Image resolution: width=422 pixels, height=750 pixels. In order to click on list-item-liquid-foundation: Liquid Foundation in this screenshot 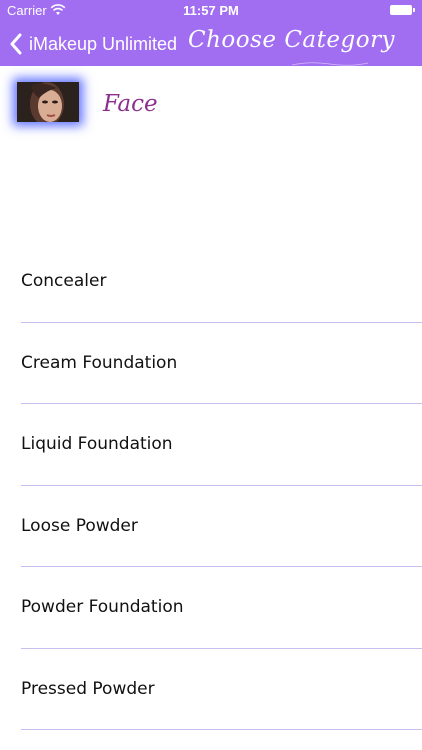, I will do `click(211, 445)`.